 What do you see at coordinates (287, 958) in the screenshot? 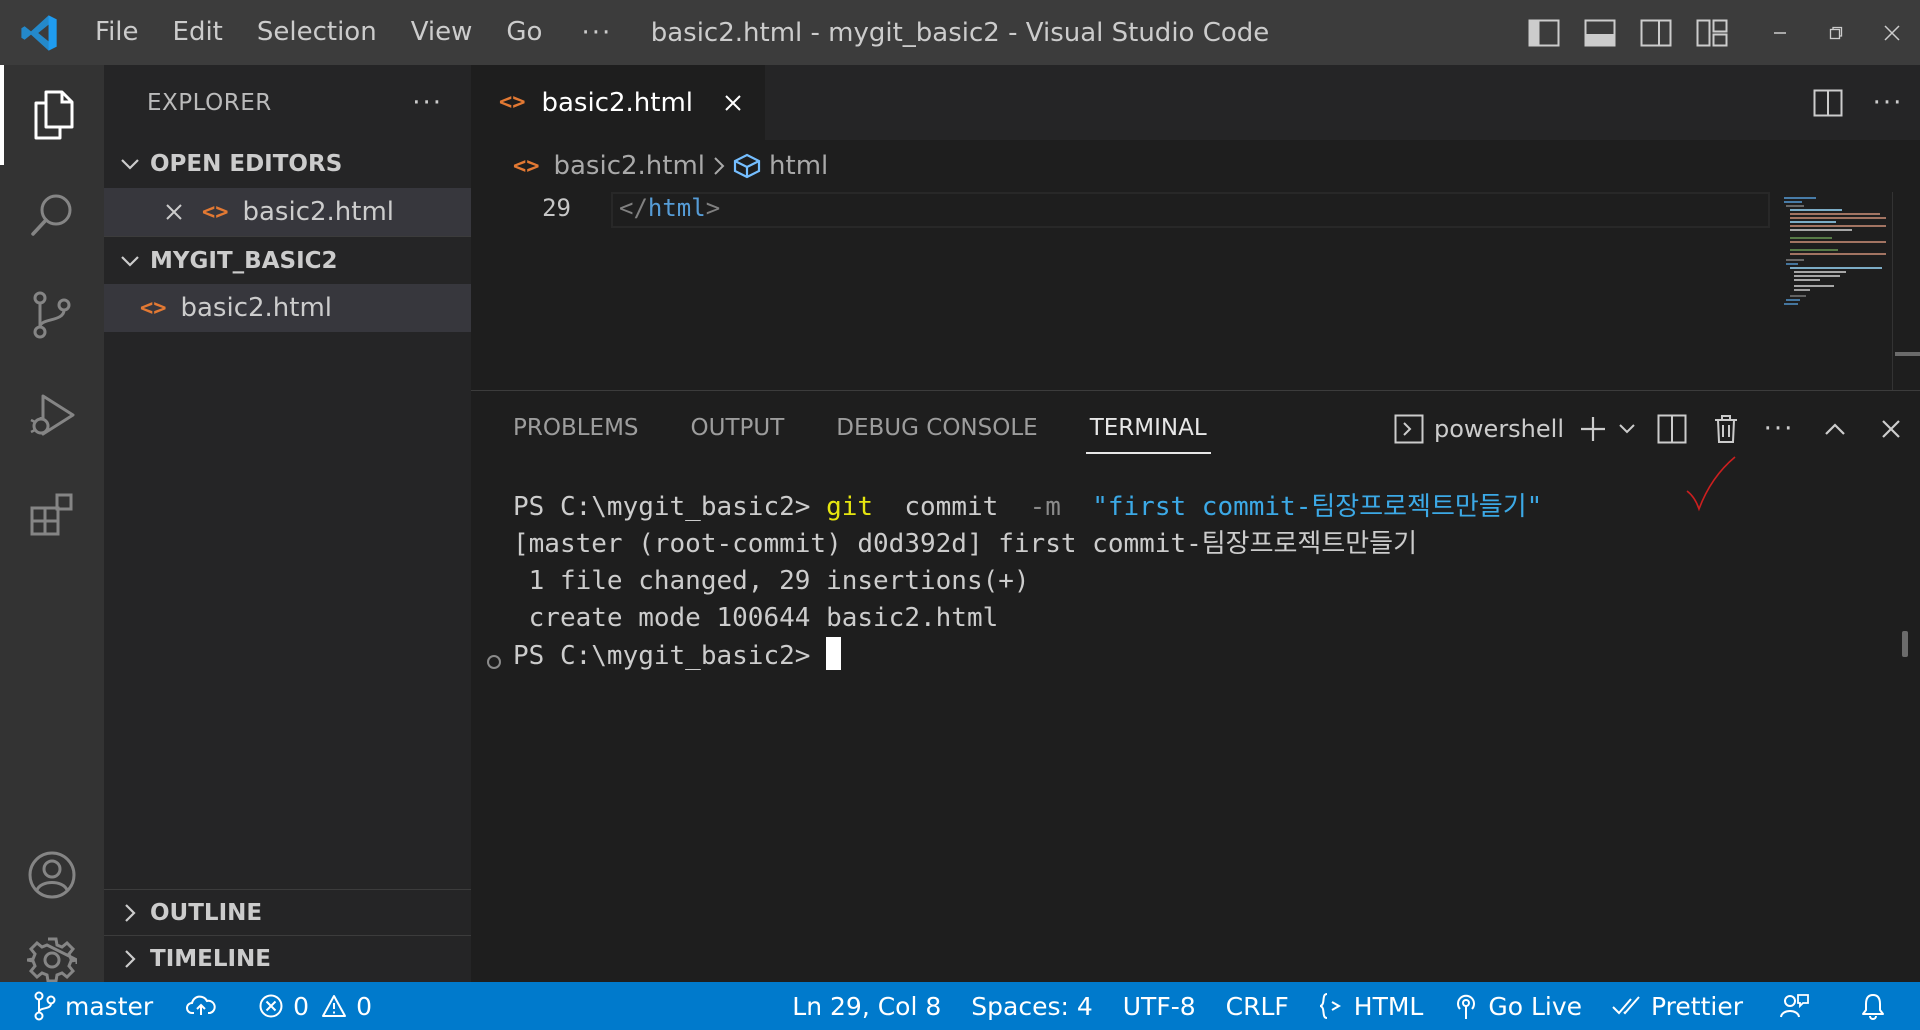
I see `timeline-section: TIMELINE` at bounding box center [287, 958].